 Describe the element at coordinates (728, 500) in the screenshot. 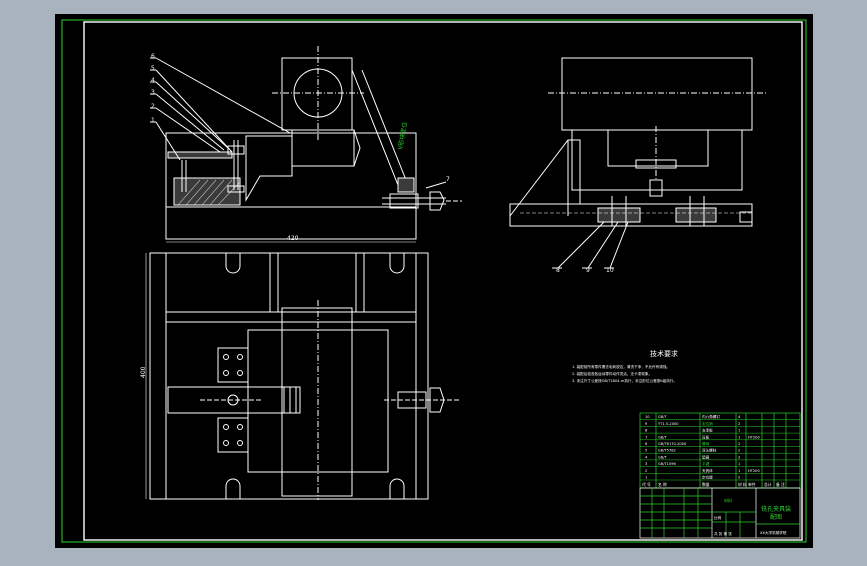

I see `material-label: 材料` at that location.